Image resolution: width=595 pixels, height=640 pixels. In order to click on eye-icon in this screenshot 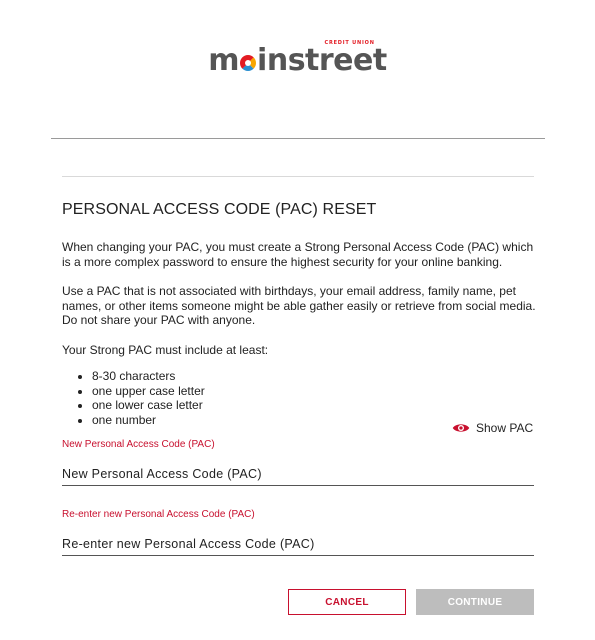, I will do `click(461, 428)`.